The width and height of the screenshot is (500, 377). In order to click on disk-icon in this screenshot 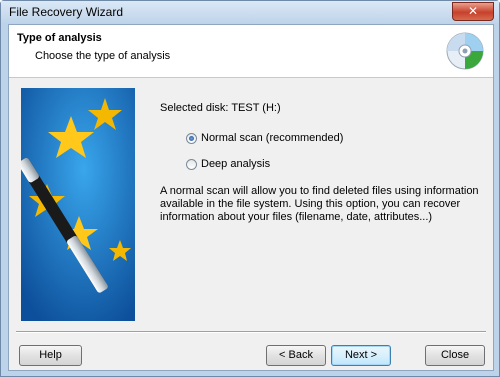, I will do `click(465, 51)`.